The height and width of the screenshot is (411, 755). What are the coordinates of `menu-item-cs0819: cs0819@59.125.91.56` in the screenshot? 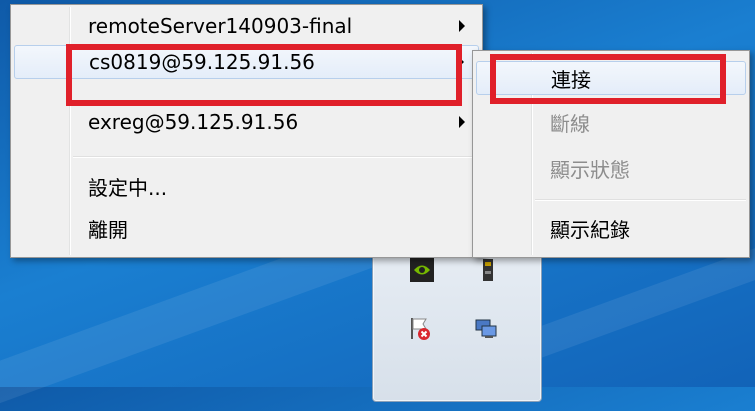 It's located at (246, 62).